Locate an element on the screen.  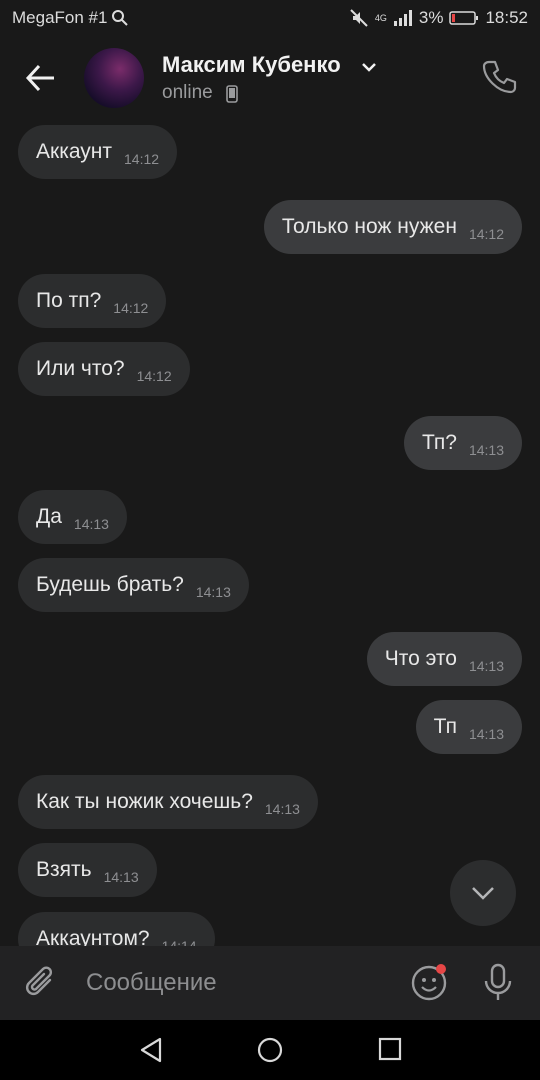
mute-icon is located at coordinates (359, 18).